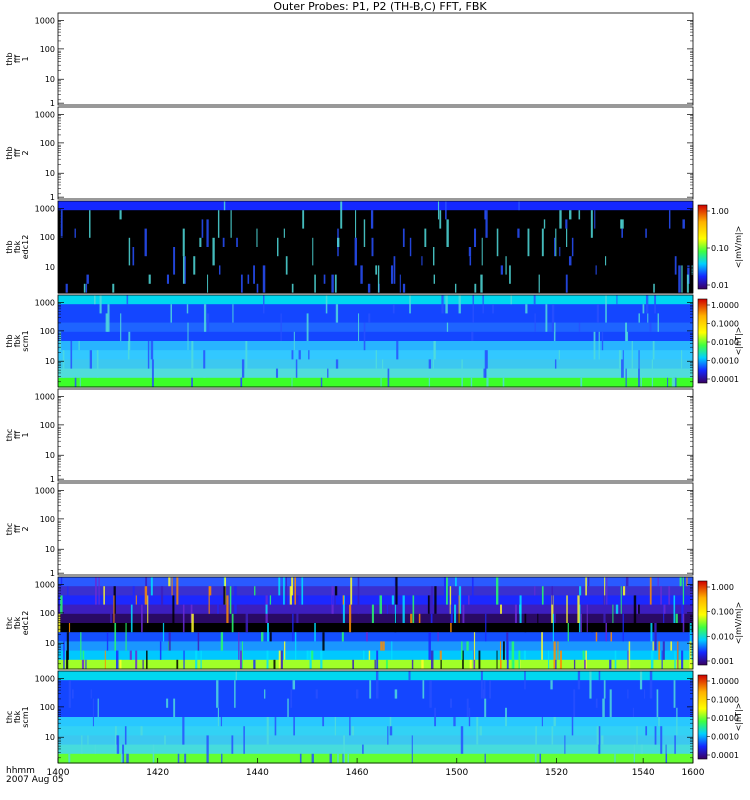 This screenshot has height=800, width=750. What do you see at coordinates (45, 302) in the screenshot?
I see `y-tick-label: 1000` at bounding box center [45, 302].